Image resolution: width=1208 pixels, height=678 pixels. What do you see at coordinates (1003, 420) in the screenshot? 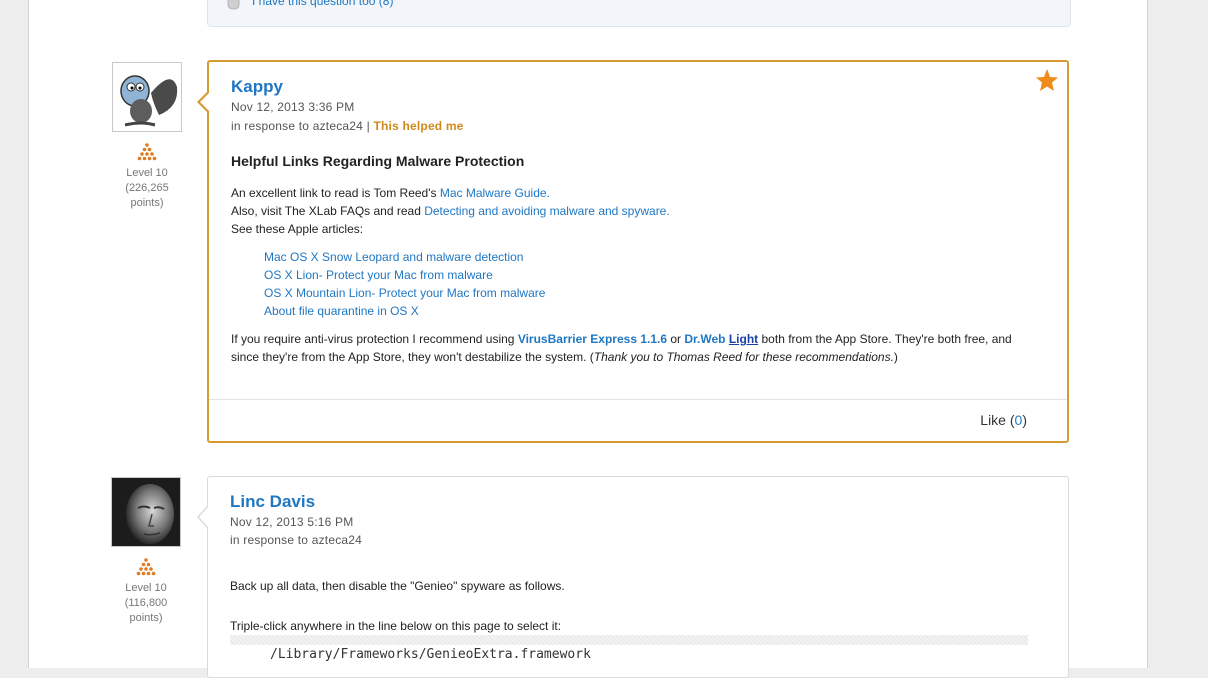
I see `like-button: Like (0)` at bounding box center [1003, 420].